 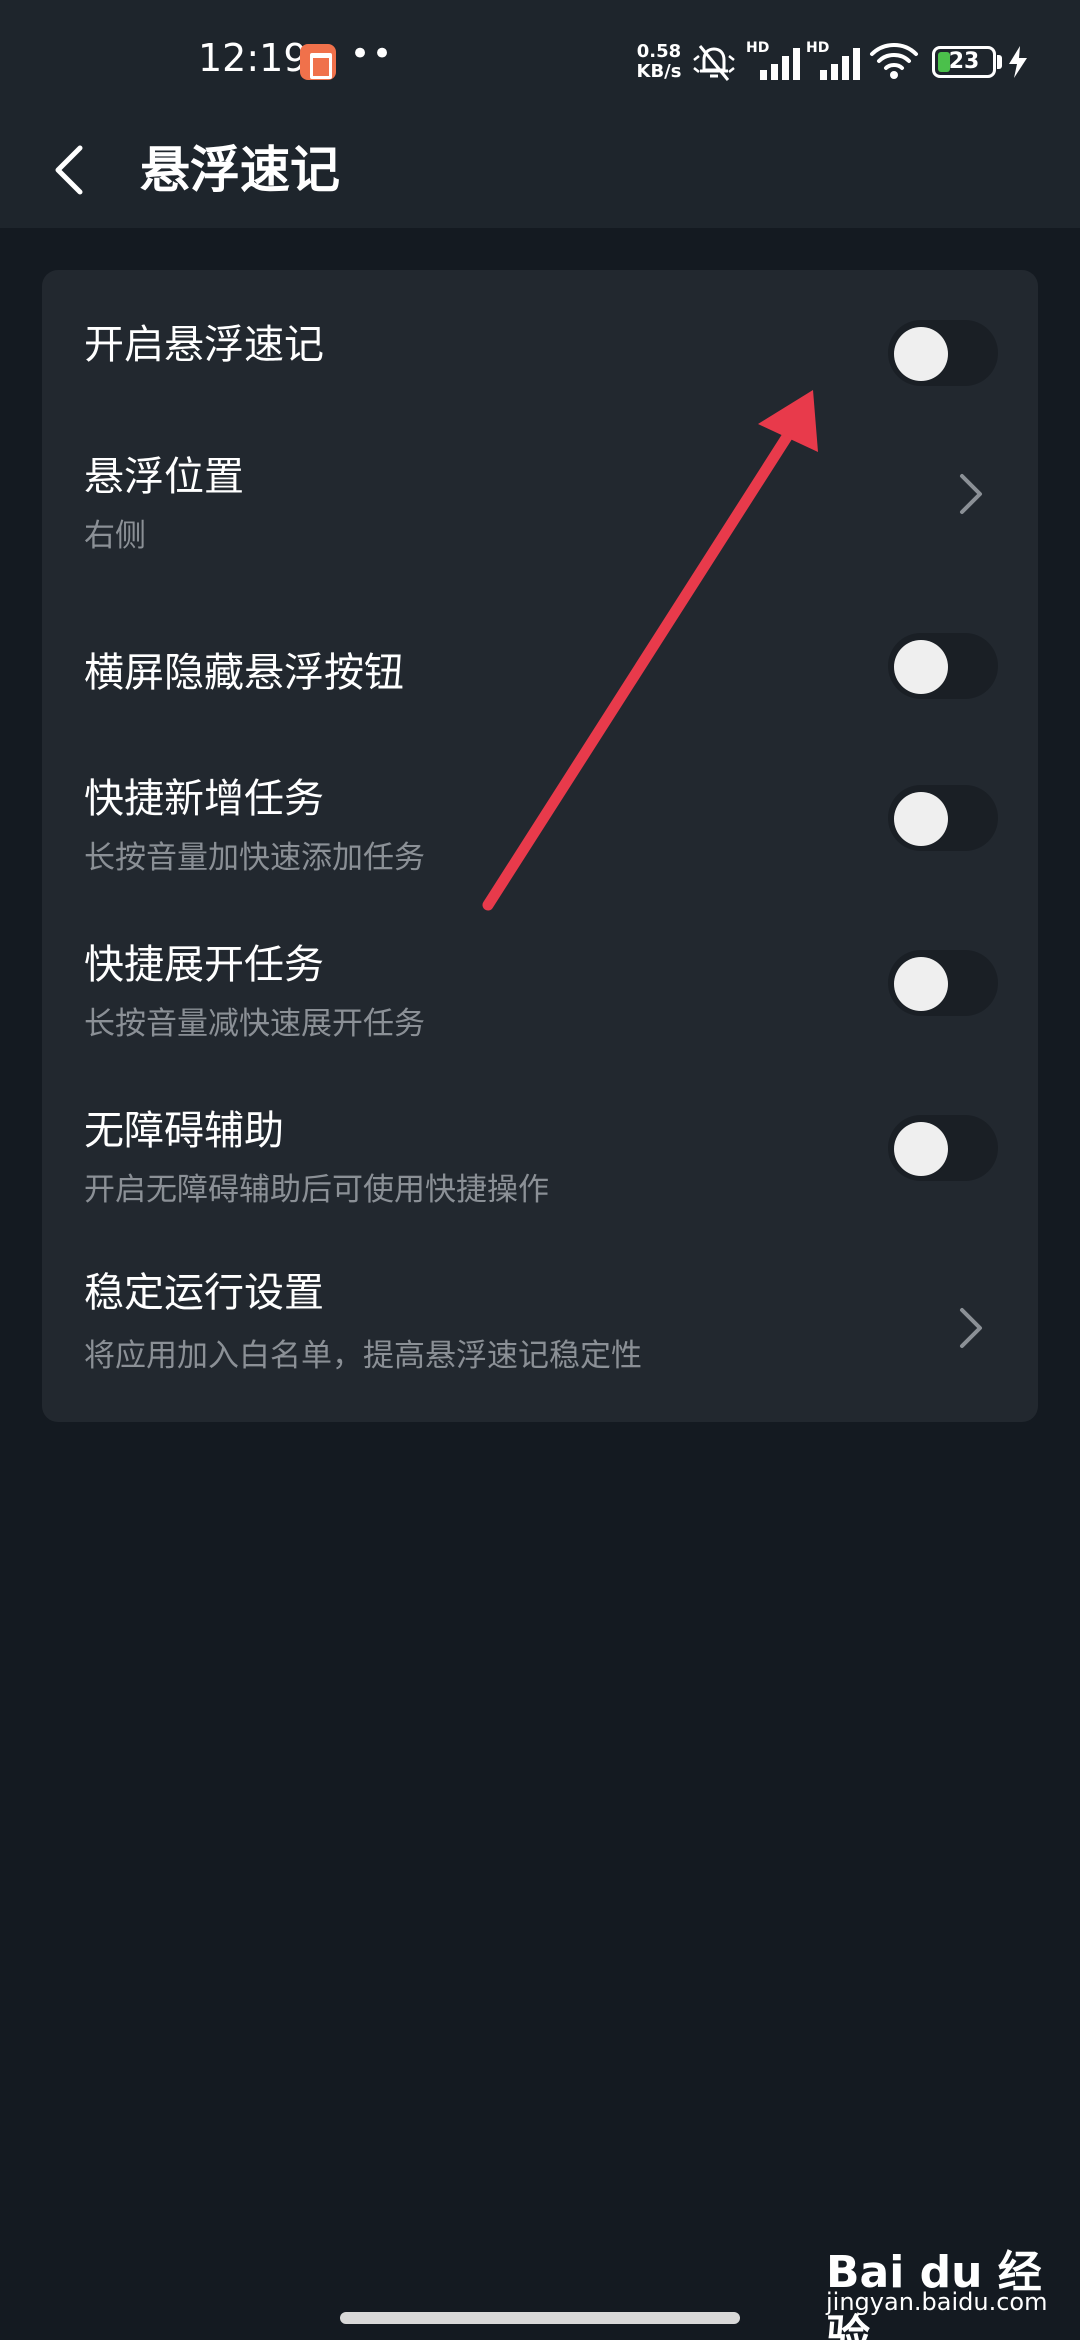 What do you see at coordinates (894, 61) in the screenshot?
I see `wifi-icon` at bounding box center [894, 61].